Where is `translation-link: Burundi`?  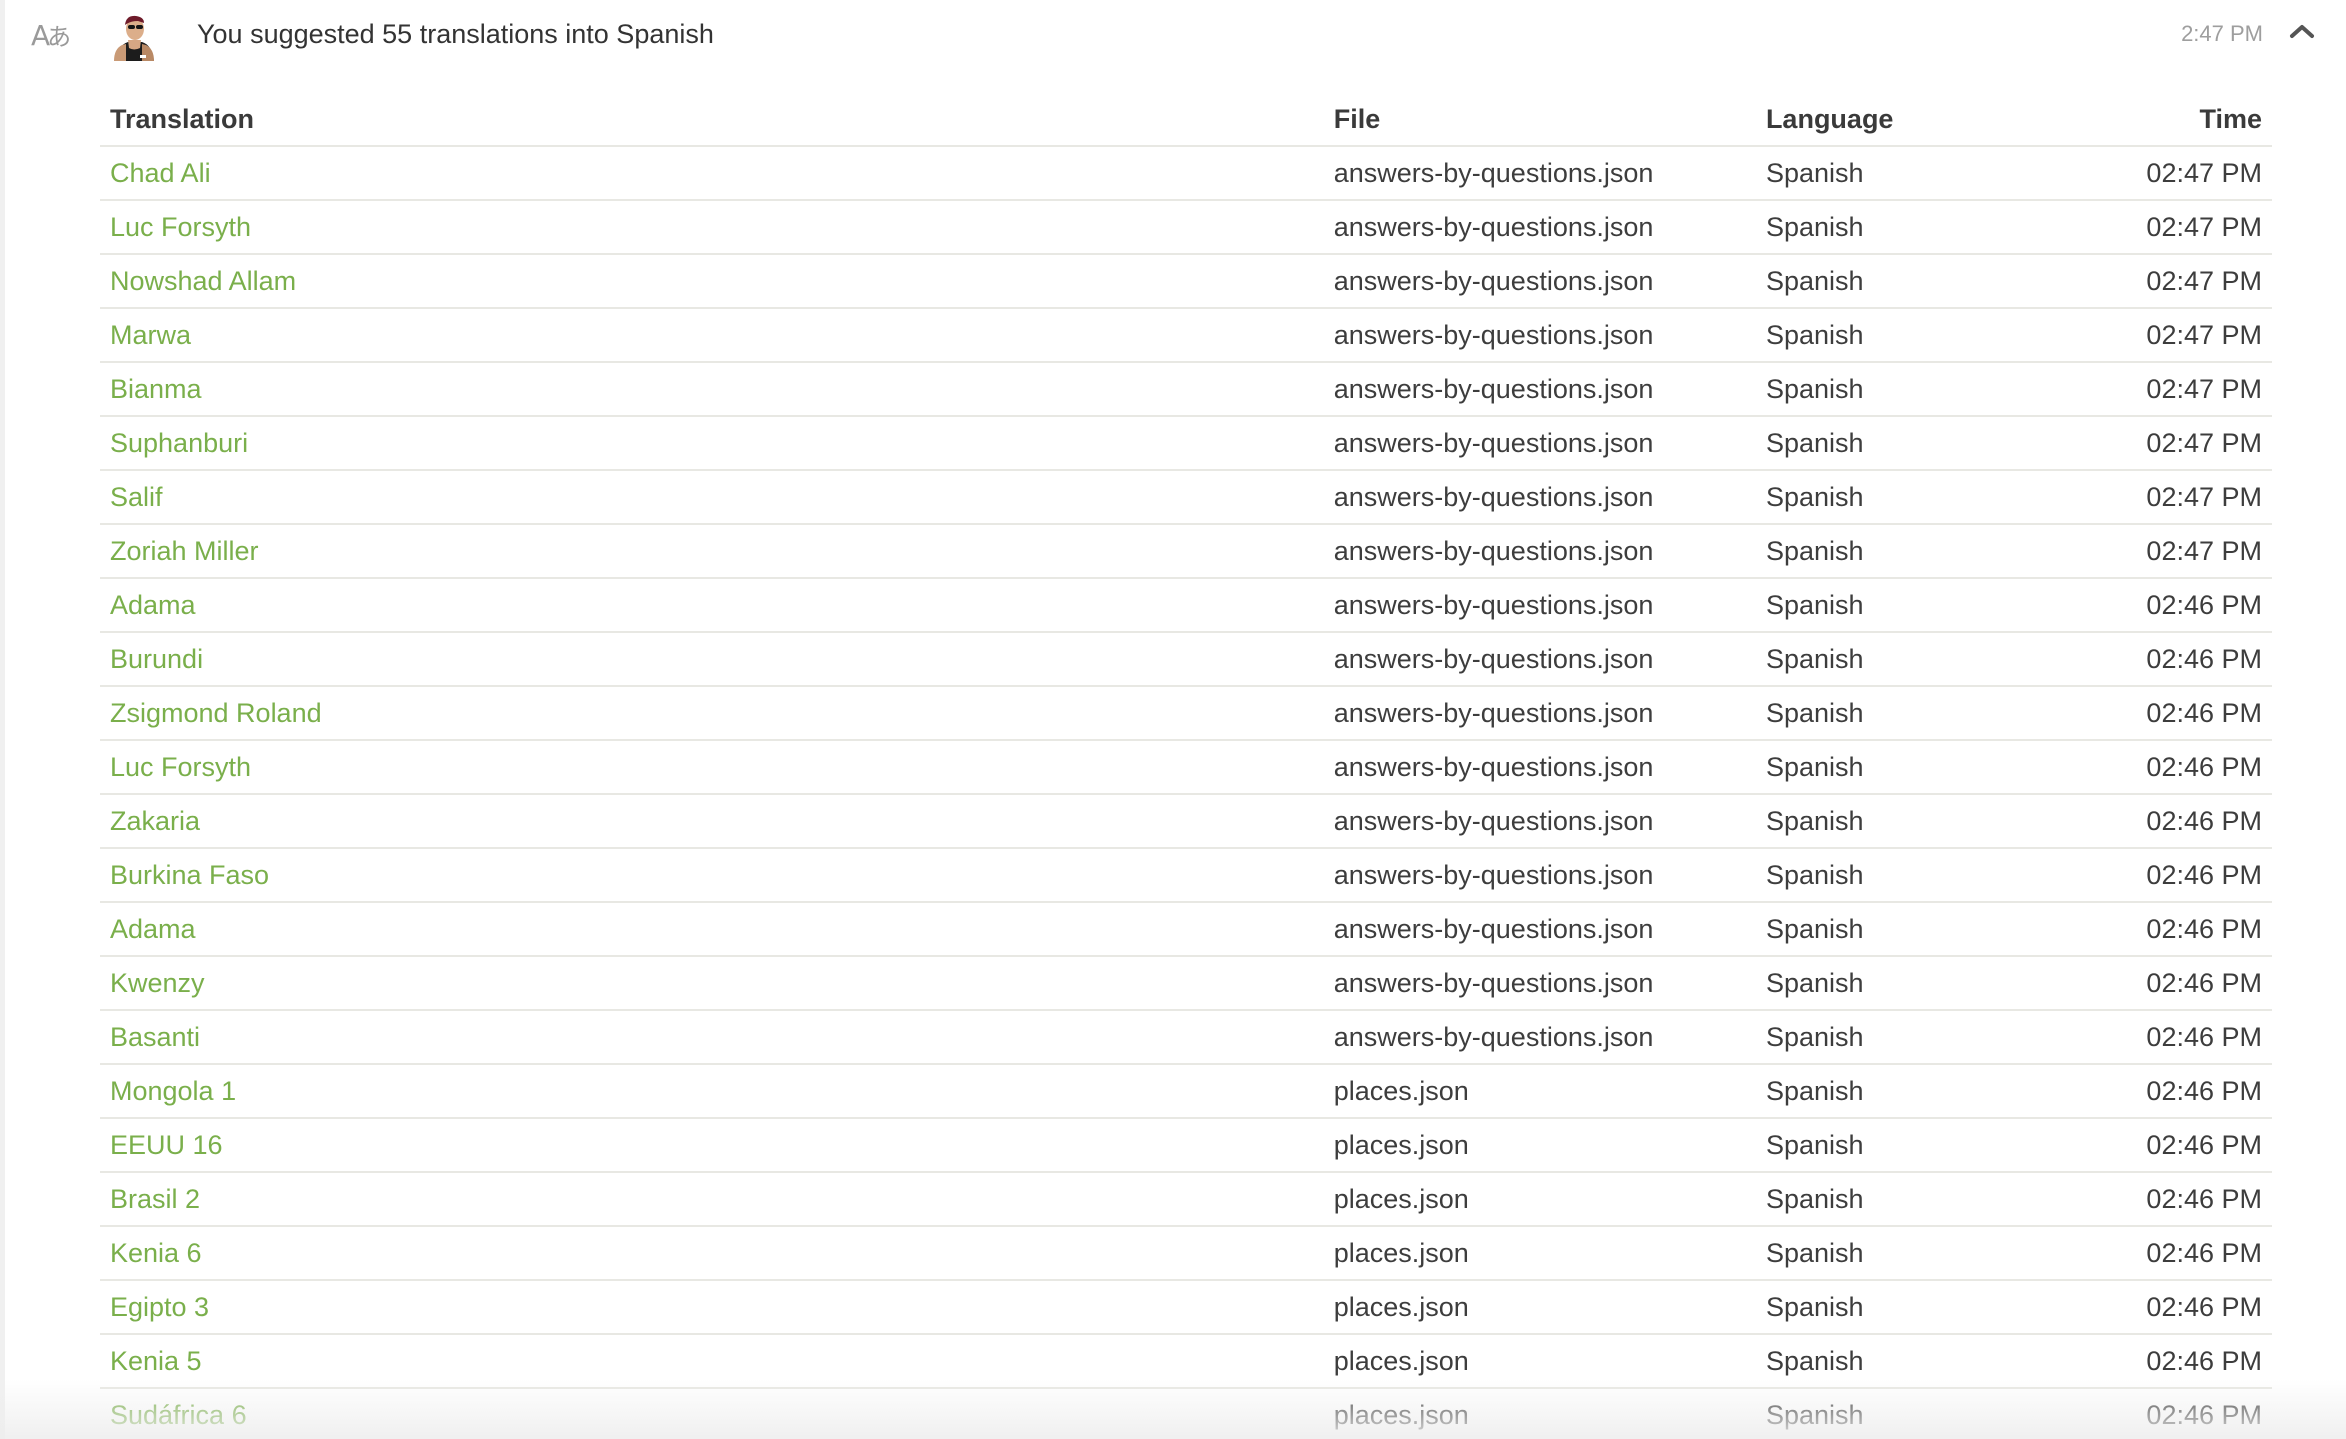 translation-link: Burundi is located at coordinates (156, 659).